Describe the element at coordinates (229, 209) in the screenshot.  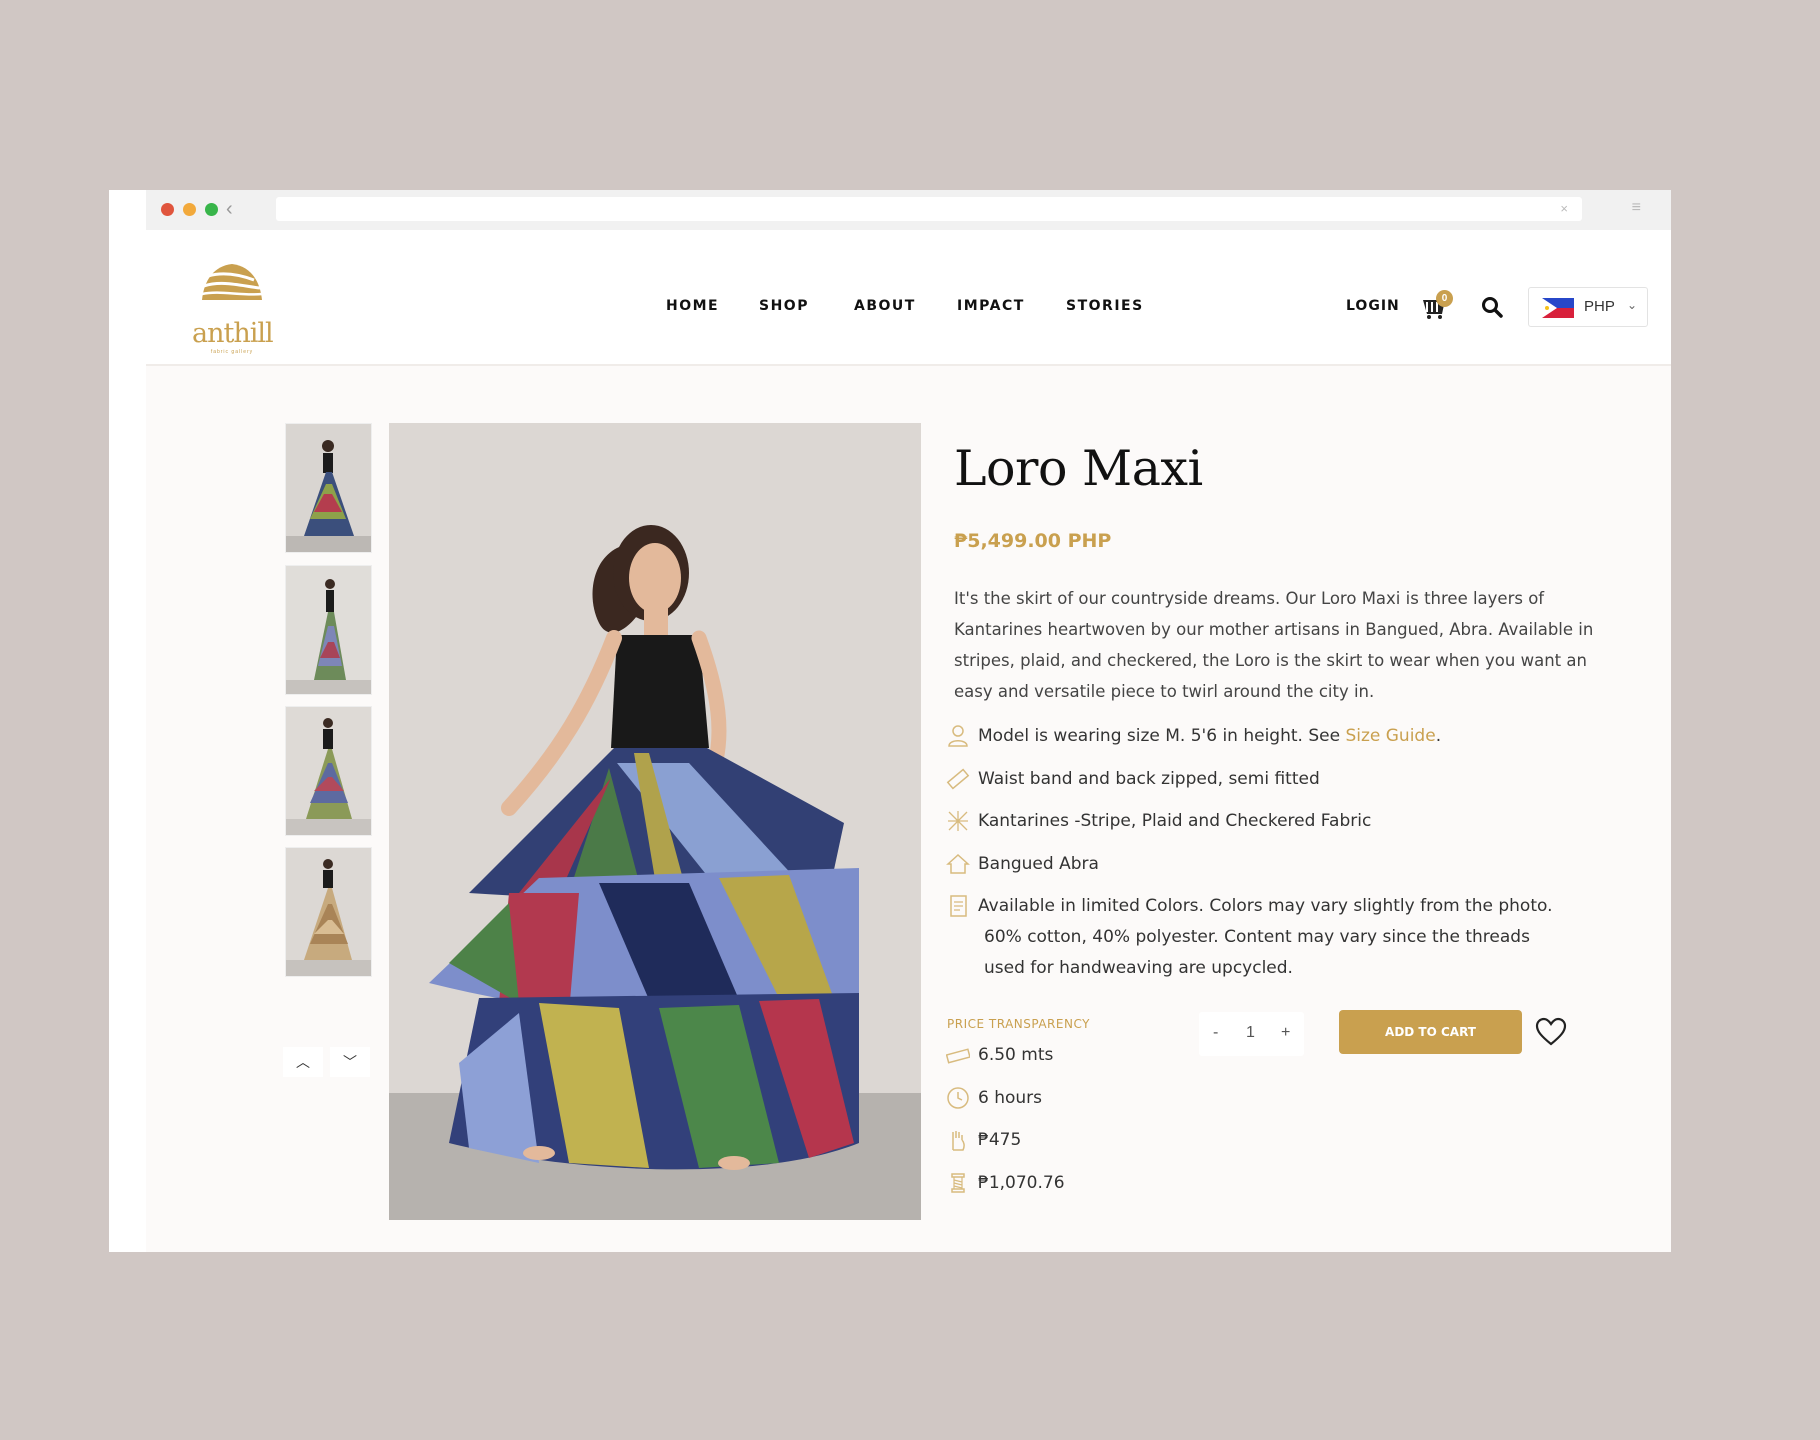
I see `back-icon: ‹` at that location.